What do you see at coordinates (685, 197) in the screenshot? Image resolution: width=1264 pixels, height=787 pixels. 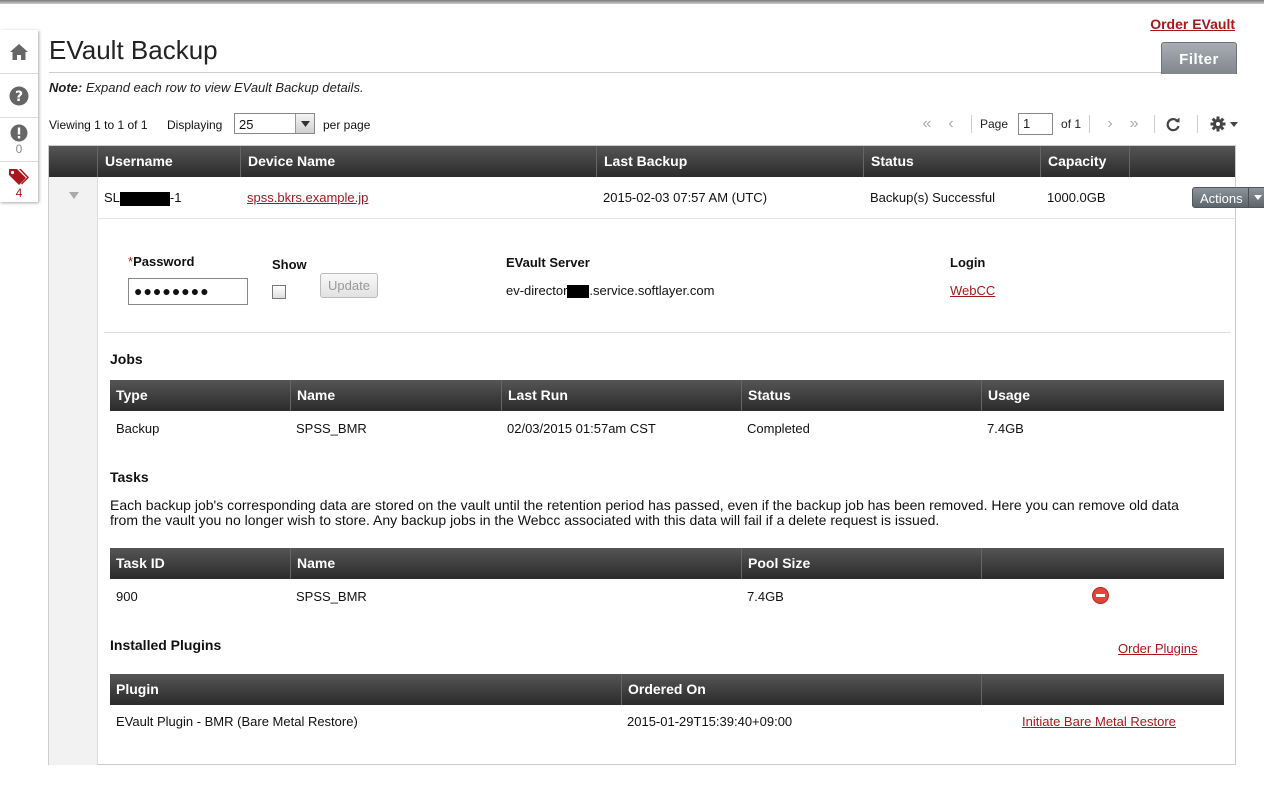 I see `last-backup-cell: 2015-02-03 07:57 AM (UTC)` at bounding box center [685, 197].